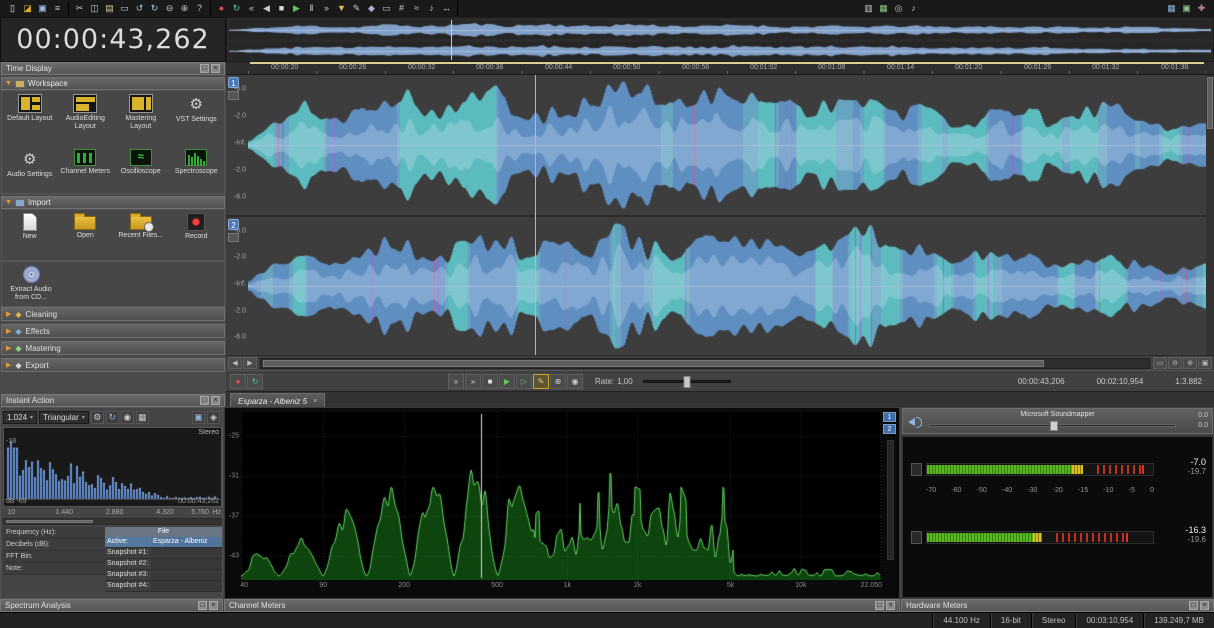  What do you see at coordinates (113, 68) in the screenshot?
I see `time-display-titlebar: Time Display □ ×` at bounding box center [113, 68].